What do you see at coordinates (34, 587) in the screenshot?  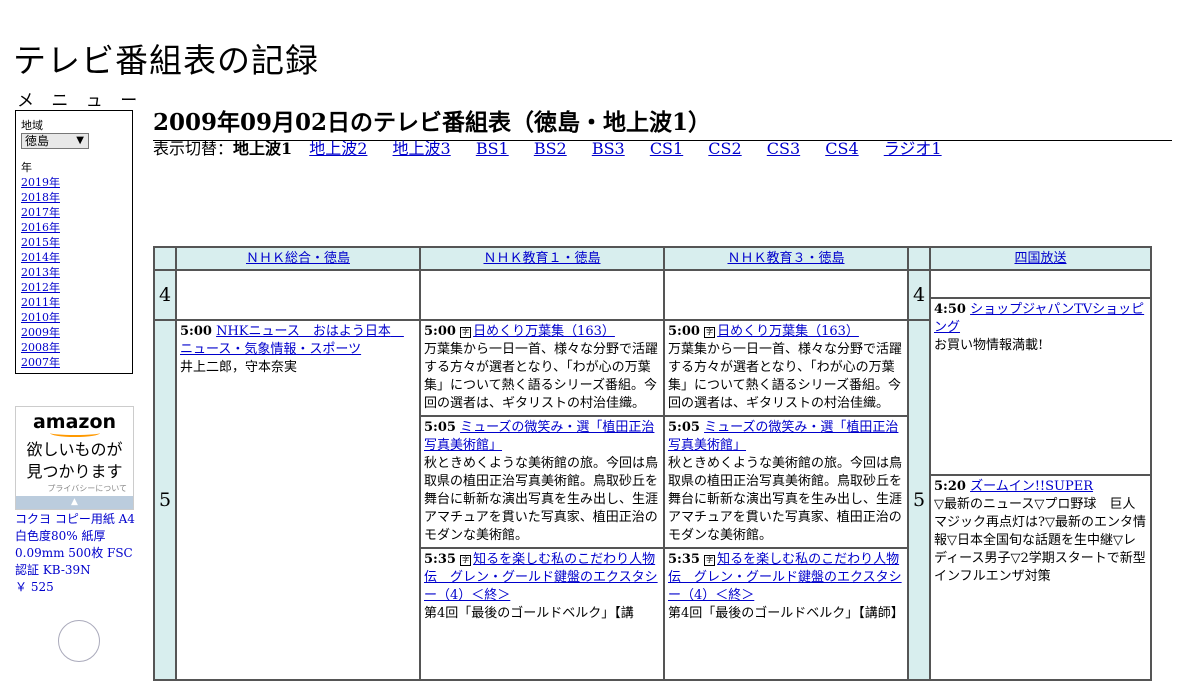 I see `ad-product-price: ￥ 525` at bounding box center [34, 587].